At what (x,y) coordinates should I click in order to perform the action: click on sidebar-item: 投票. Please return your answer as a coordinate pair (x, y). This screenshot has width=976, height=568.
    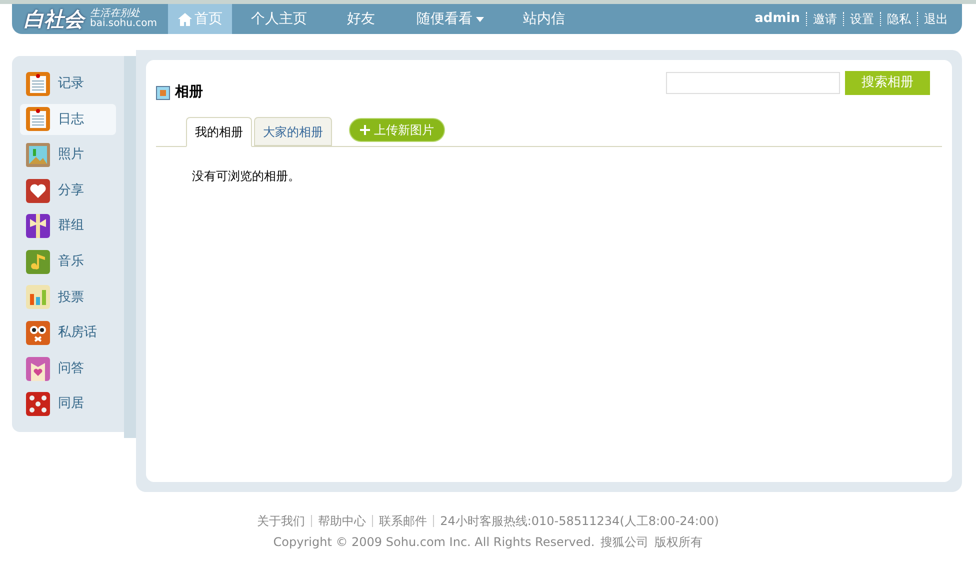
    Looking at the image, I should click on (68, 298).